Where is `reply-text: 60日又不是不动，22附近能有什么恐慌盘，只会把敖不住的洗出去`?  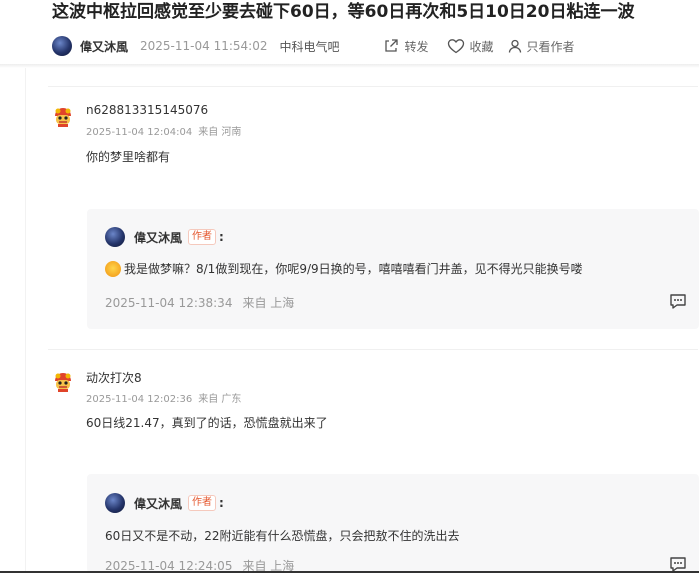
reply-text: 60日又不是不动，22附近能有什么恐慌盘，只会把敖不住的洗出去 is located at coordinates (282, 536).